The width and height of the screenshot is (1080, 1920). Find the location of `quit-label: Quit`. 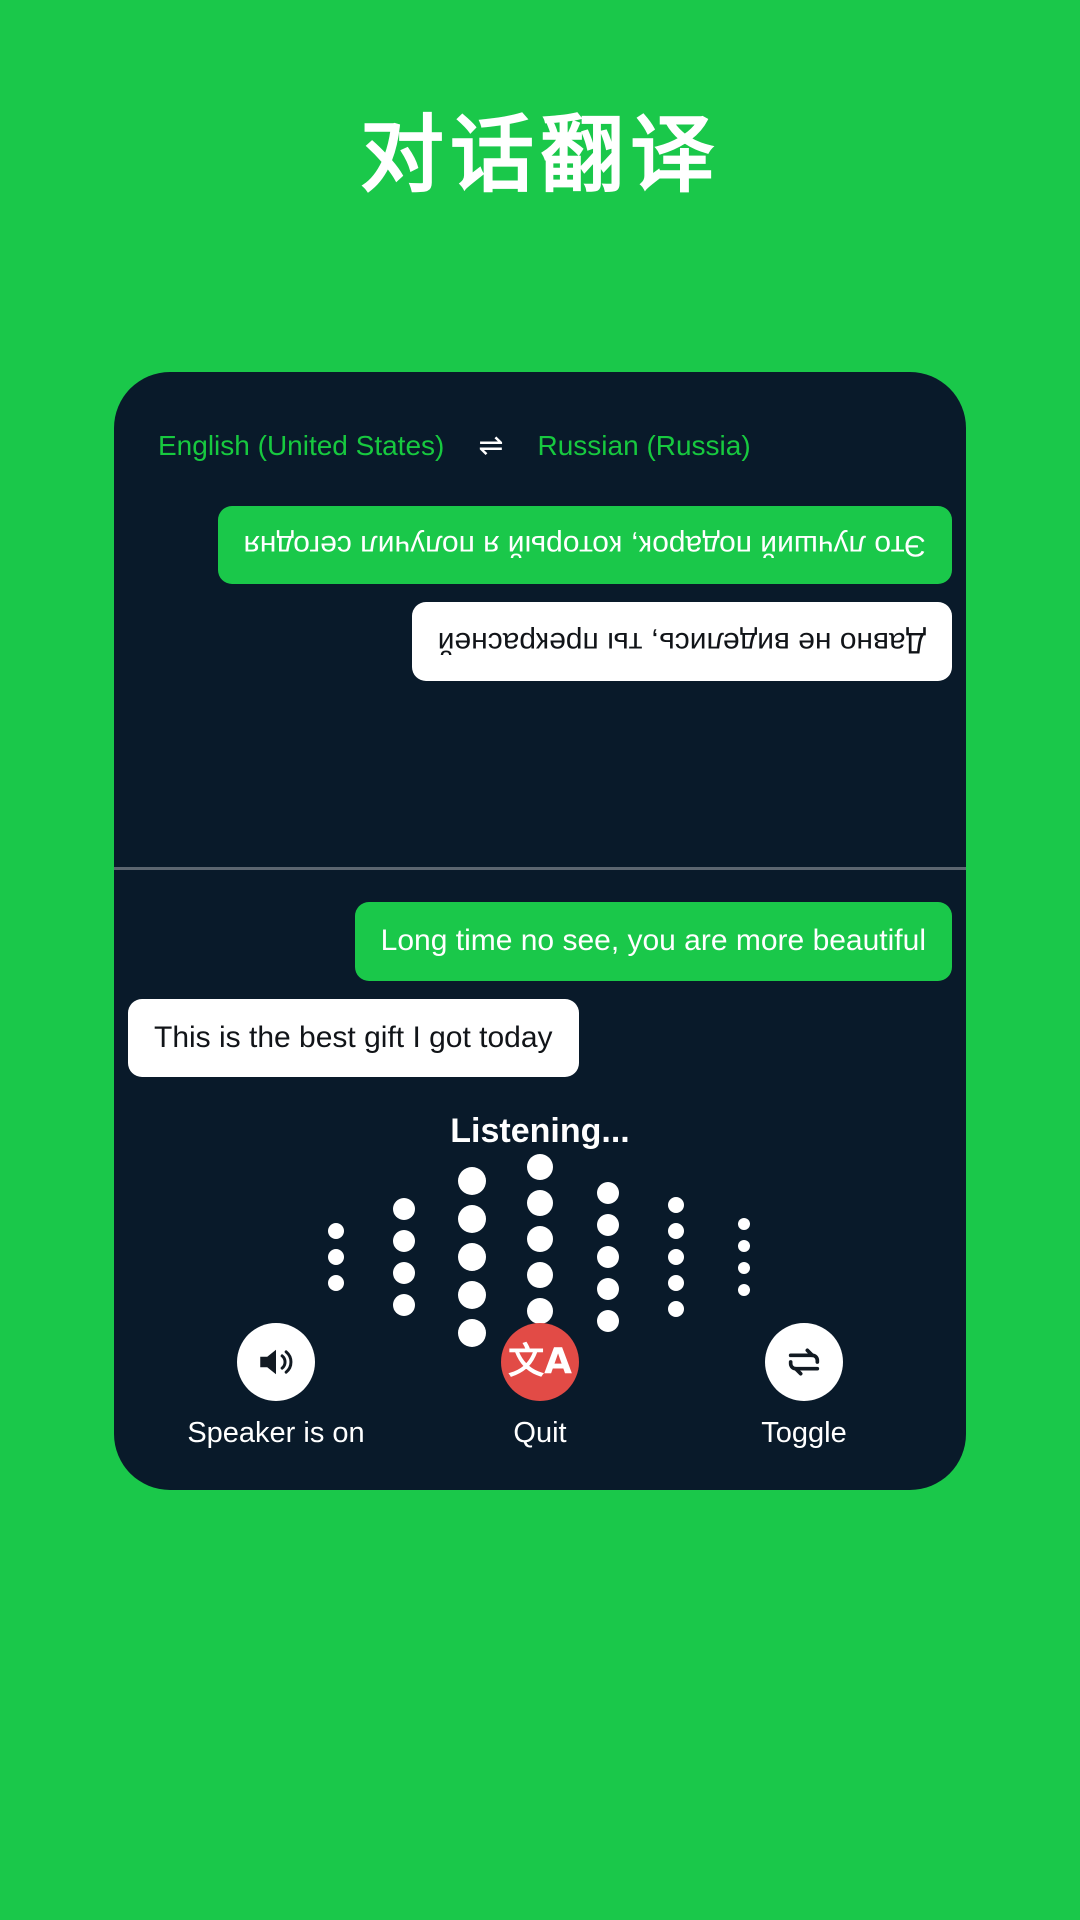

quit-label: Quit is located at coordinates (540, 1433).